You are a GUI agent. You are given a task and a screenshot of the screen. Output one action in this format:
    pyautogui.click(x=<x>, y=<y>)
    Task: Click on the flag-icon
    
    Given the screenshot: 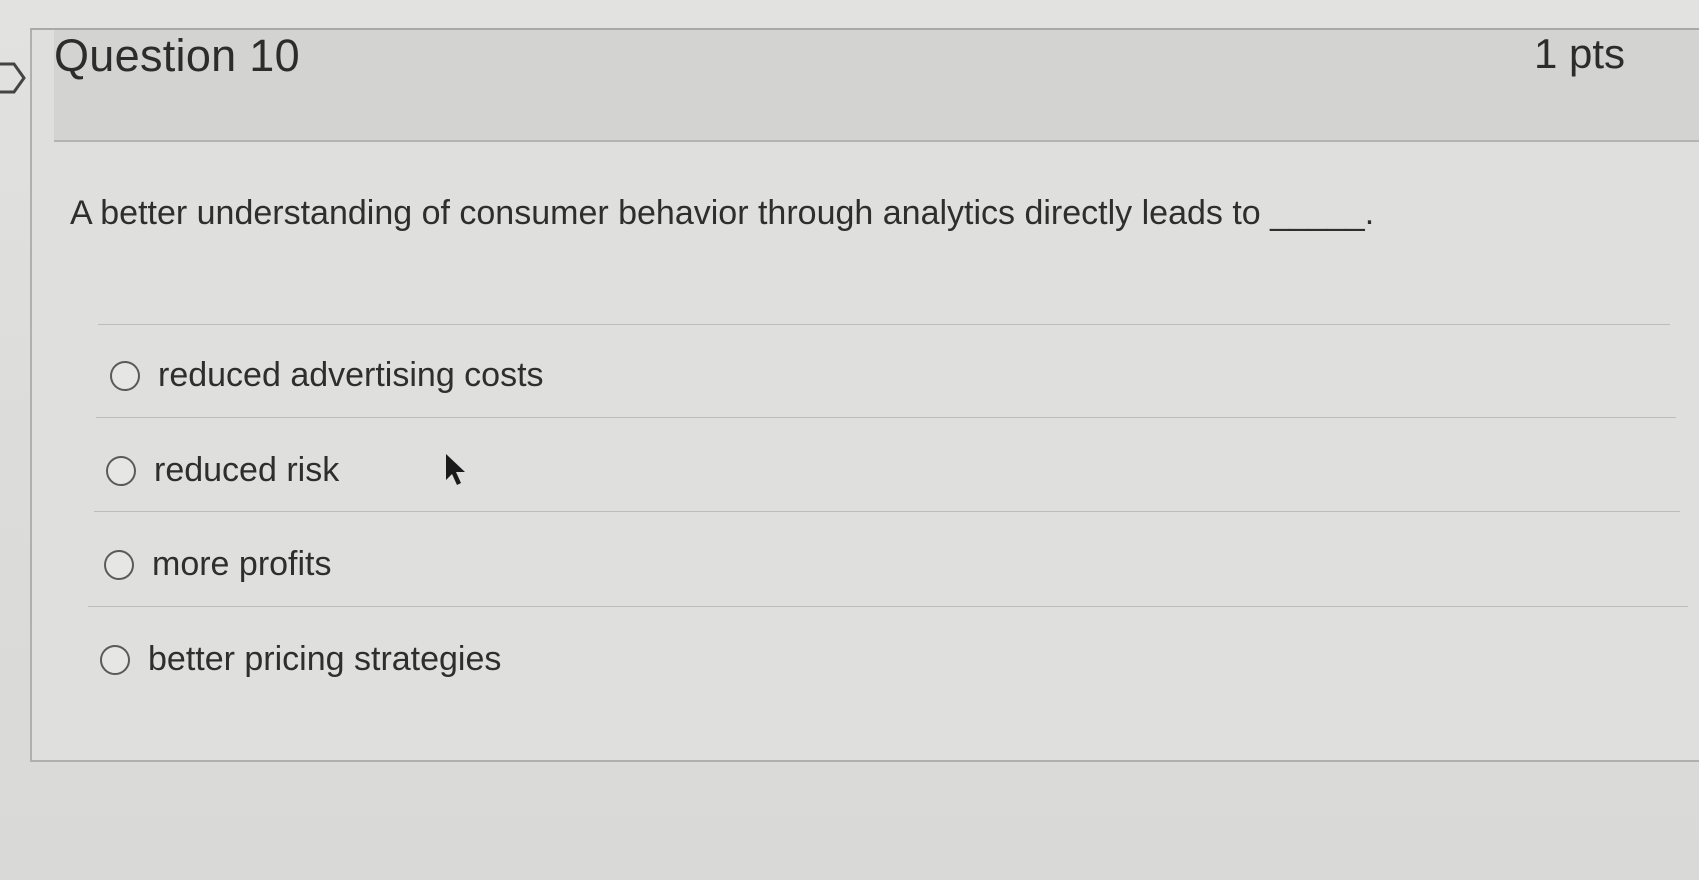 What is the action you would take?
    pyautogui.click(x=14, y=78)
    